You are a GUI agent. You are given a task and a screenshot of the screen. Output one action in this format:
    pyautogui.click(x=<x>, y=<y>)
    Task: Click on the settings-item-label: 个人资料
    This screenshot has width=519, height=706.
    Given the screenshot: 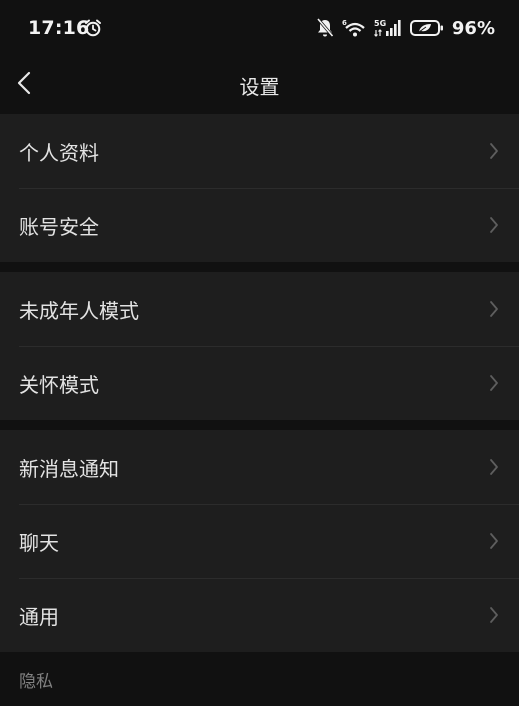 What is the action you would take?
    pyautogui.click(x=59, y=152)
    